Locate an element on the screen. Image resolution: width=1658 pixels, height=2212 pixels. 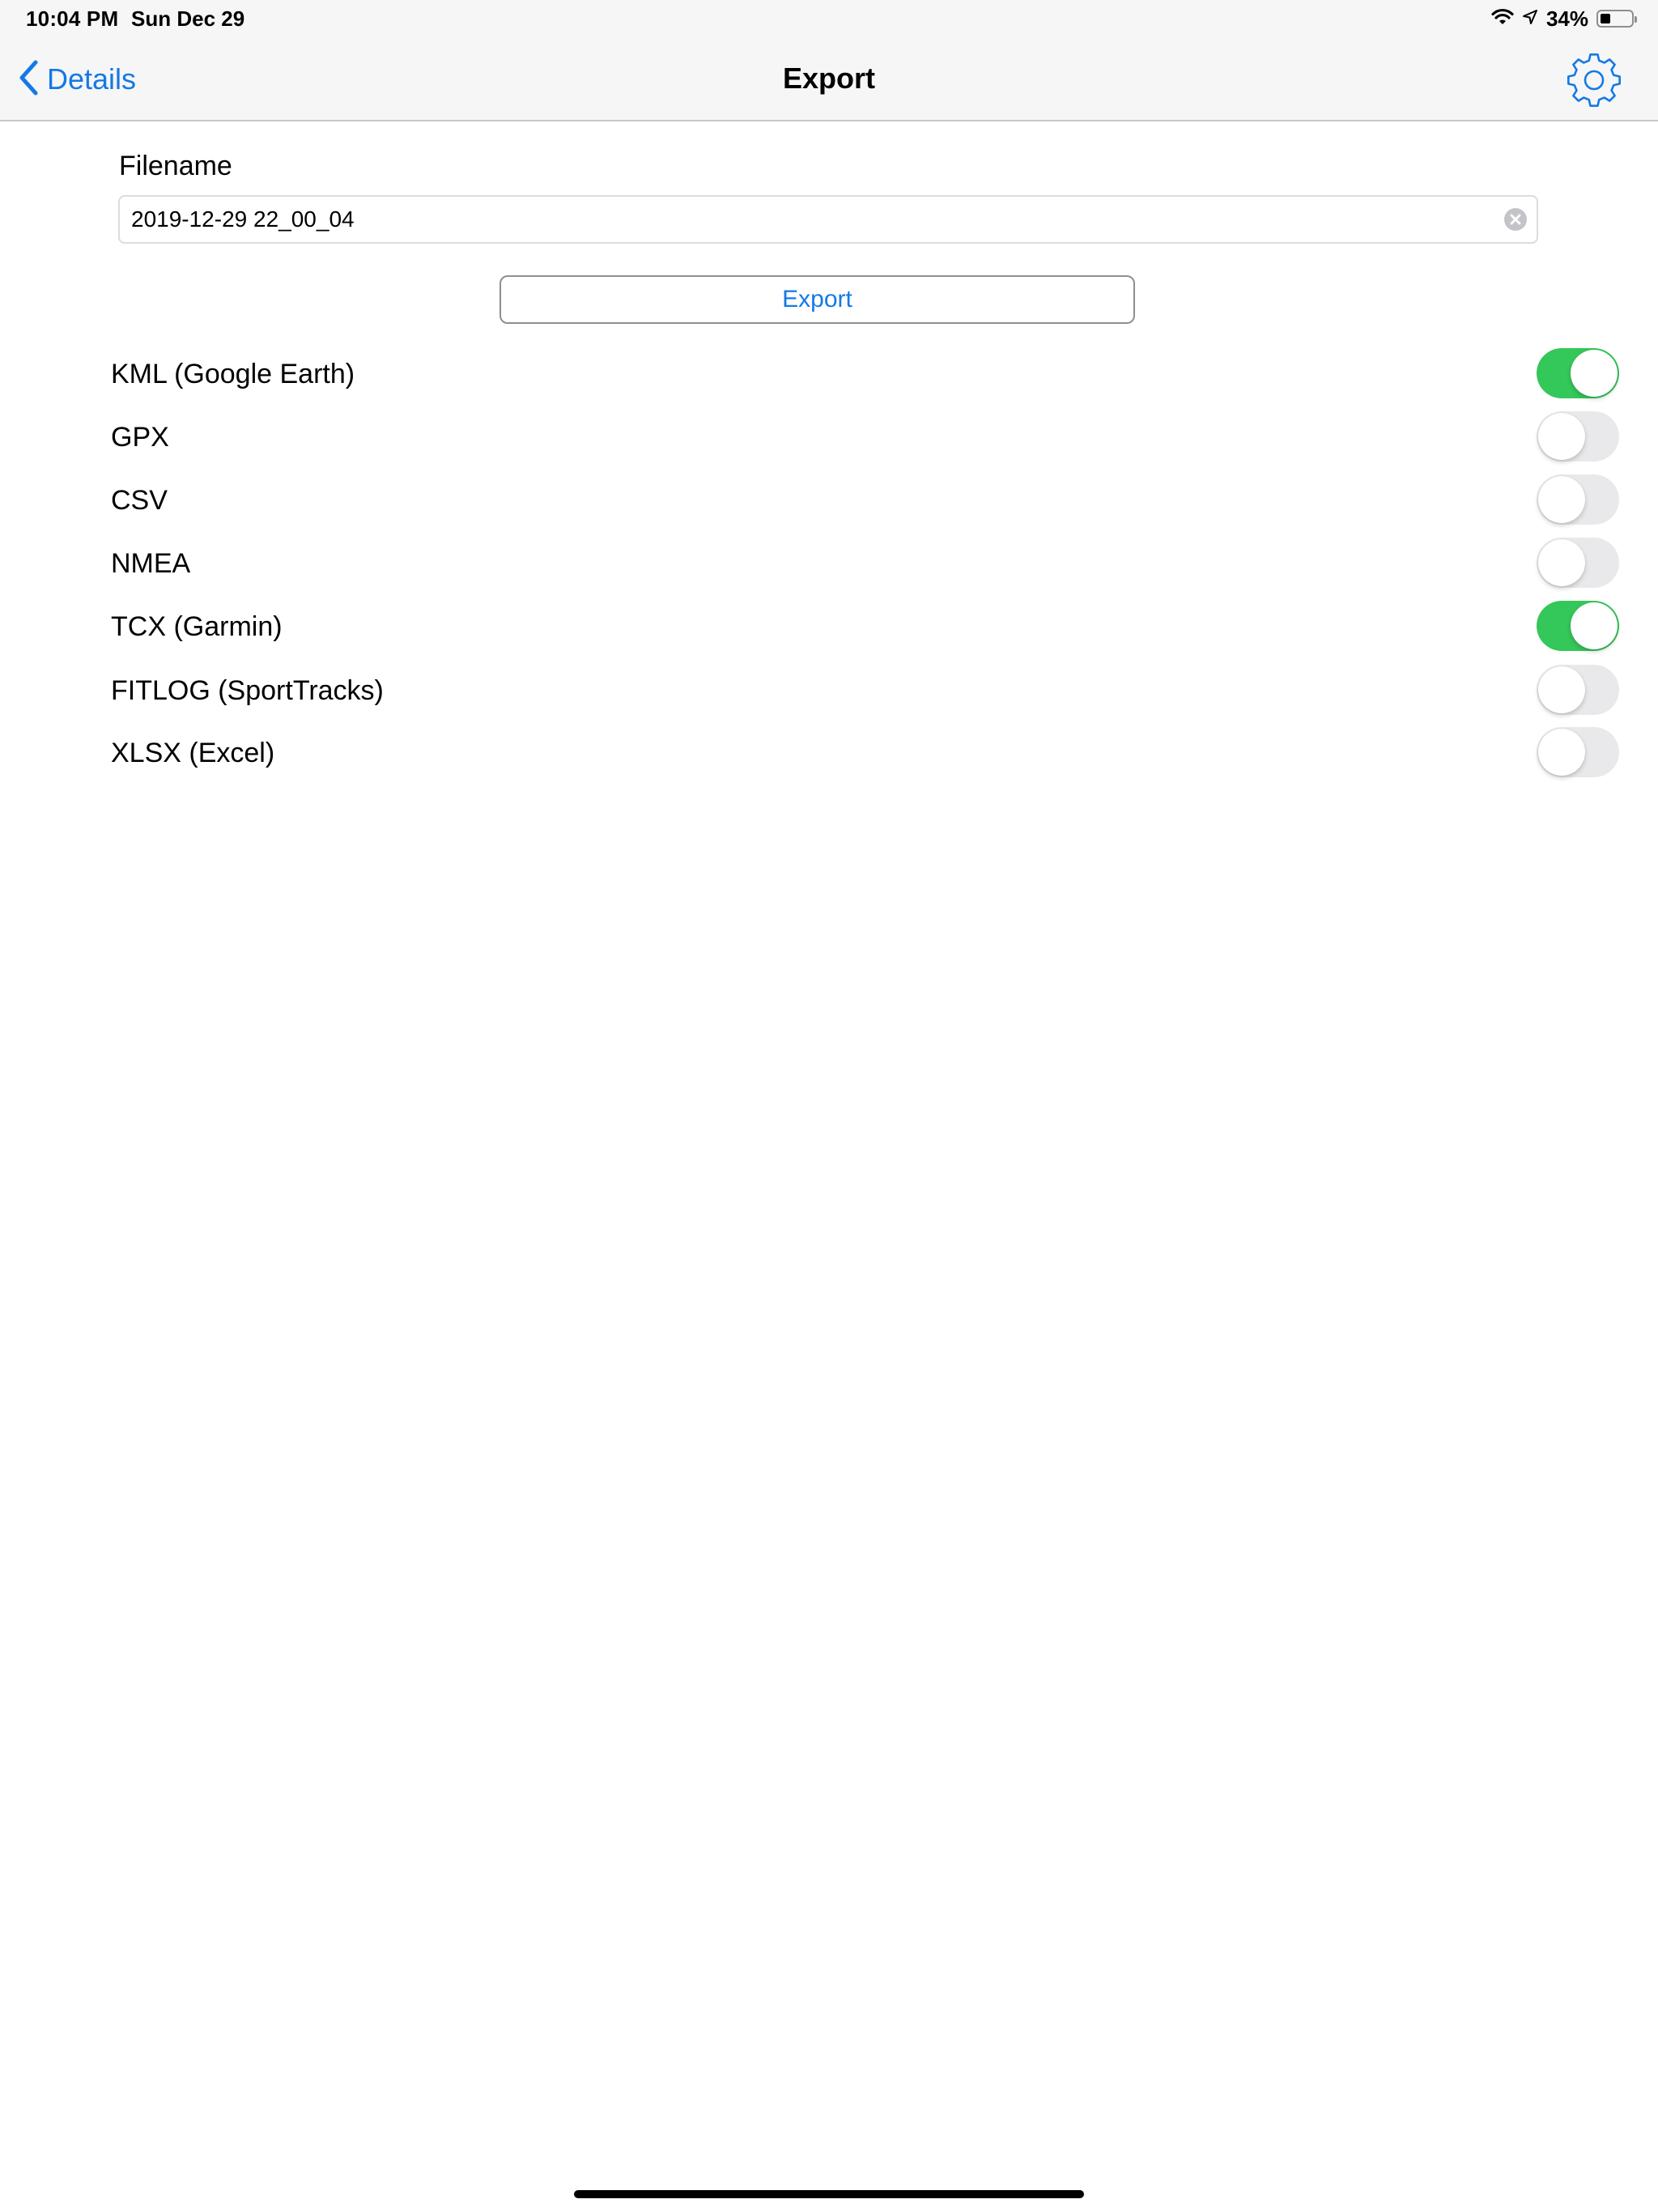
format-label: XLSX (Excel) is located at coordinates (193, 753).